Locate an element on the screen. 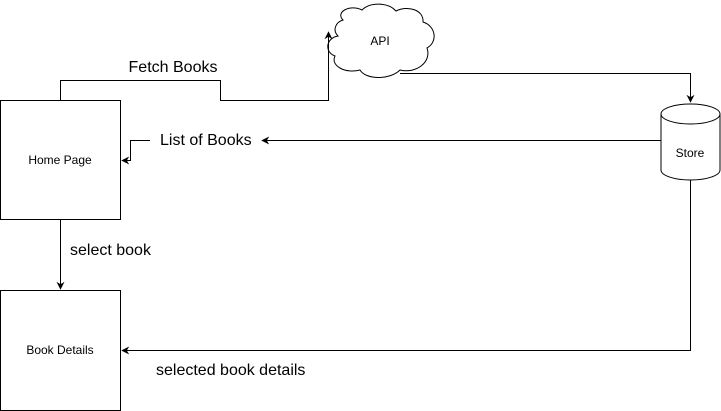  edge-api-to-store is located at coordinates (547, 88).